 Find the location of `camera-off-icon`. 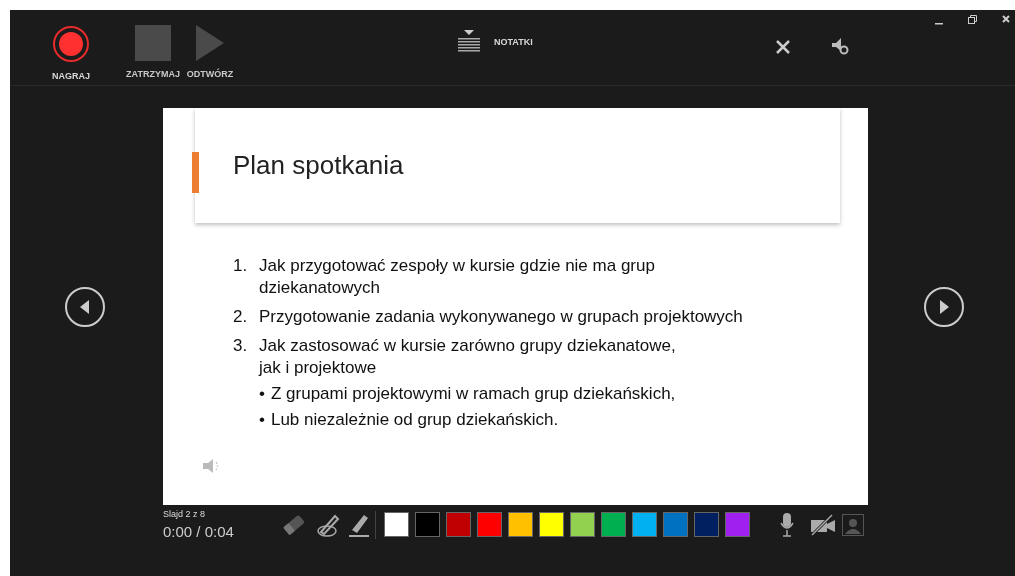

camera-off-icon is located at coordinates (823, 524).